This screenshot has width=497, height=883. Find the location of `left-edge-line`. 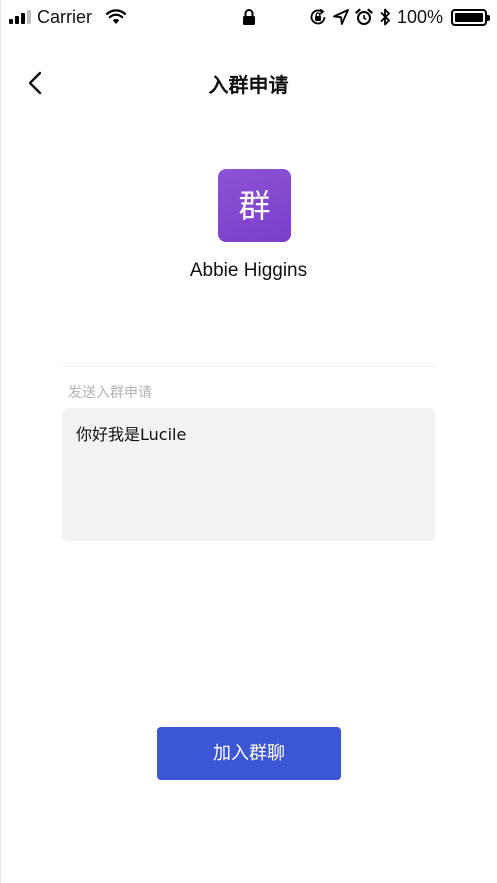

left-edge-line is located at coordinates (0, 441).